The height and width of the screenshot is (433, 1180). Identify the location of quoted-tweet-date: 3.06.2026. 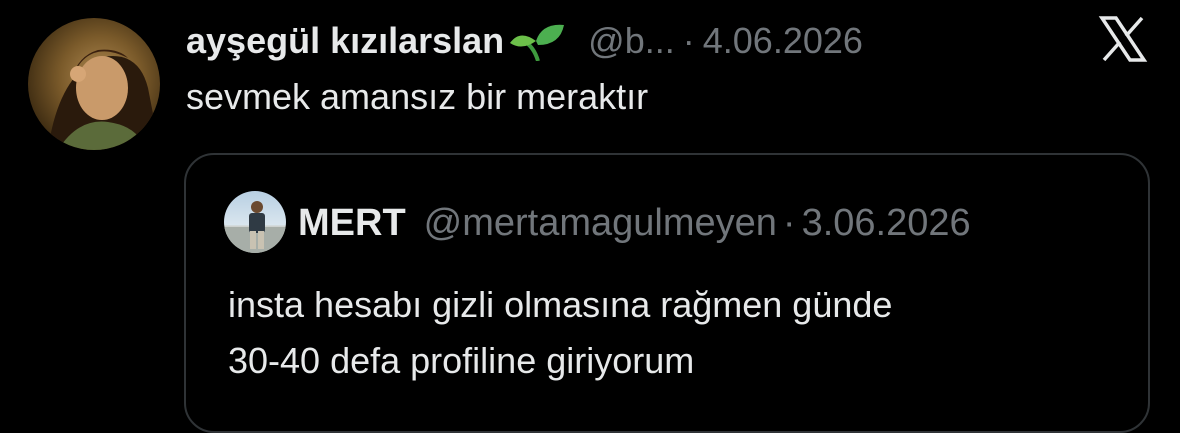
(886, 223).